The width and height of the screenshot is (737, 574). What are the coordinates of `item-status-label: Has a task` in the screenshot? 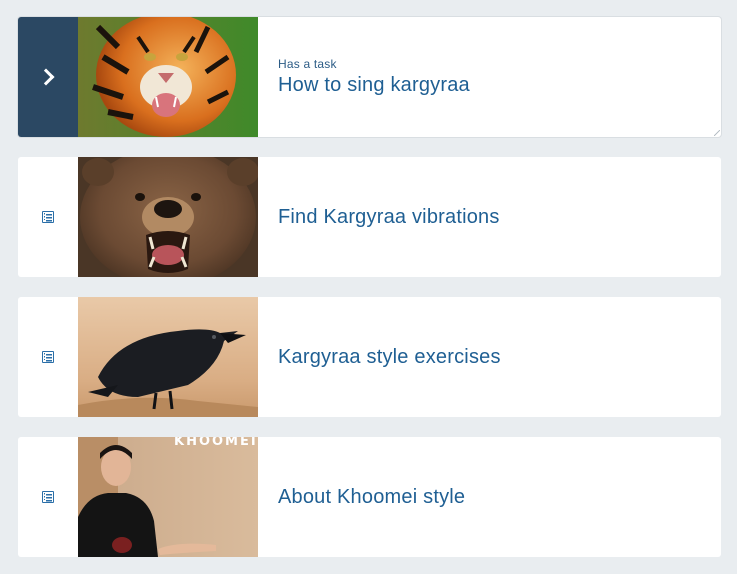 It's located at (307, 64).